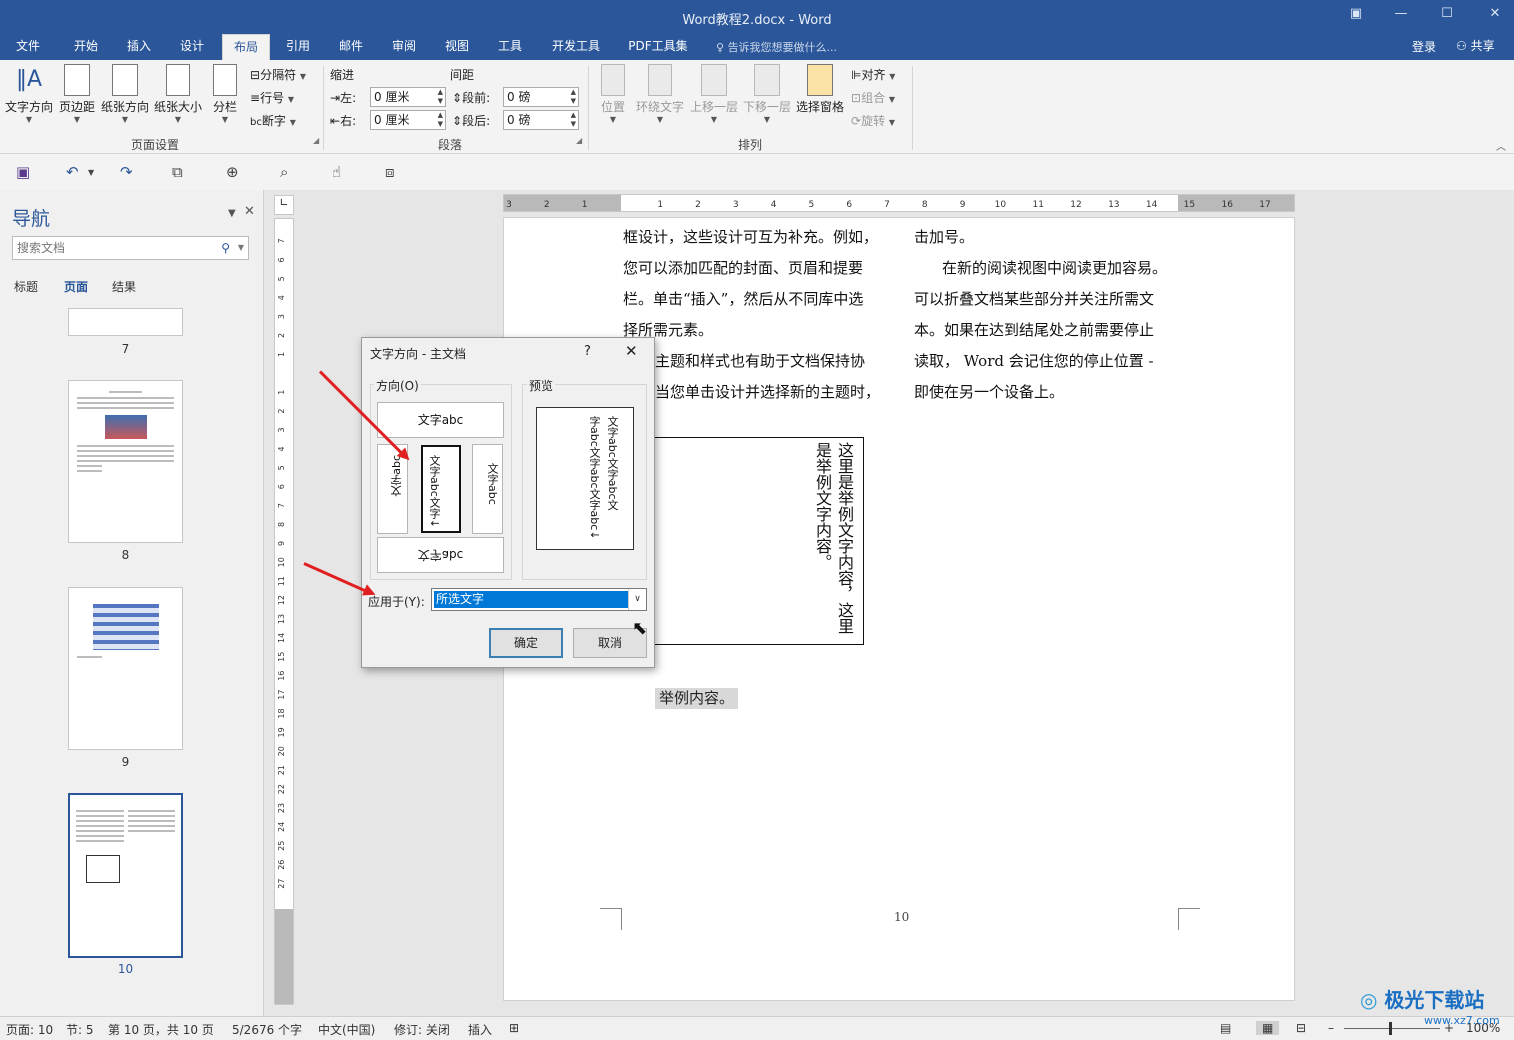 The image size is (1514, 1040). I want to click on columns-button: 分栏 ▼, so click(225, 97).